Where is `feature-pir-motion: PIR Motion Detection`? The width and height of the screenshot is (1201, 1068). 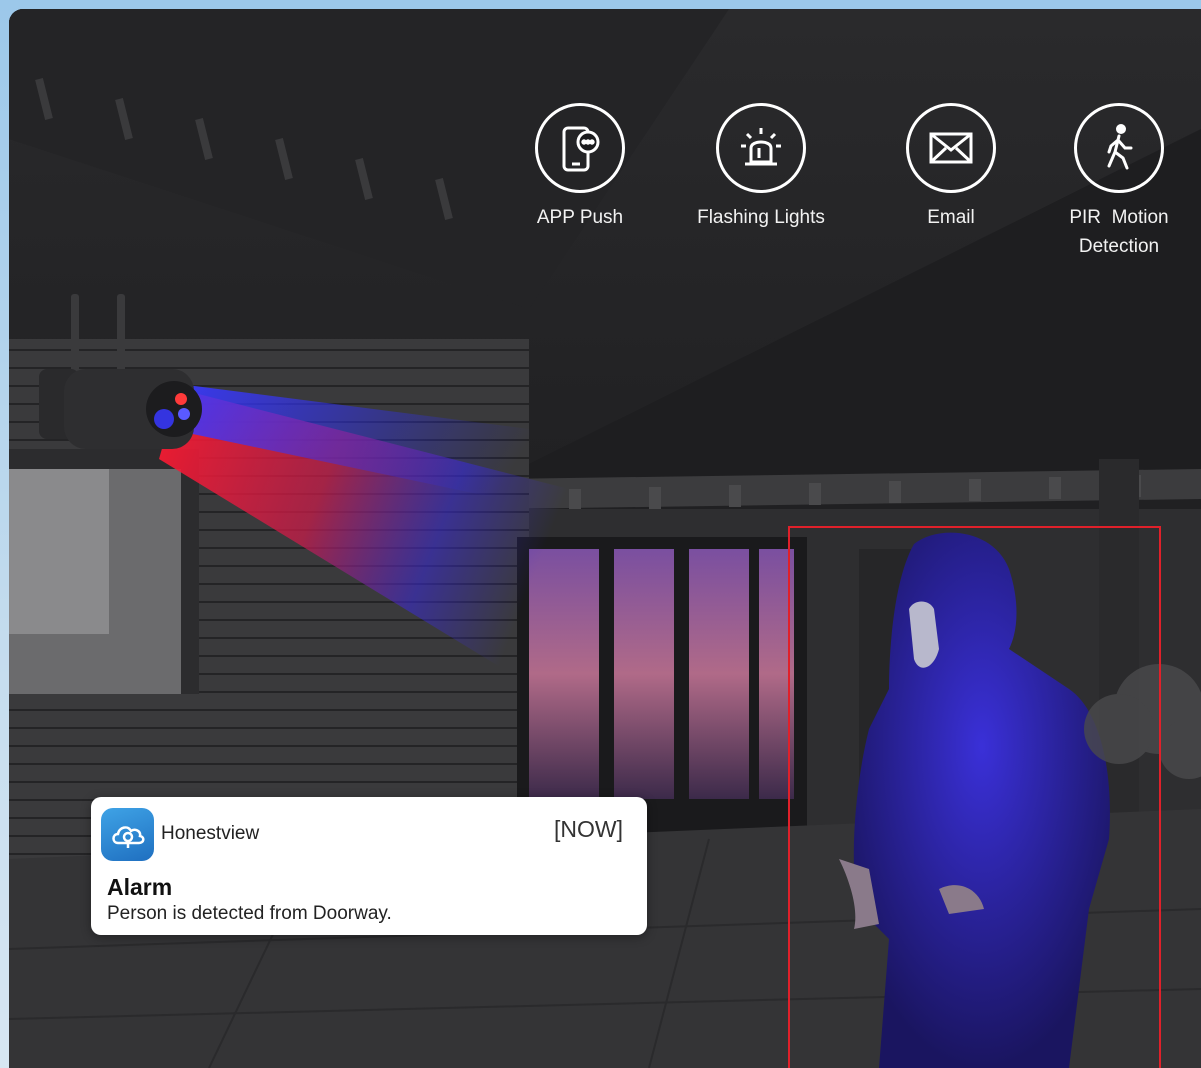 feature-pir-motion: PIR Motion Detection is located at coordinates (1117, 182).